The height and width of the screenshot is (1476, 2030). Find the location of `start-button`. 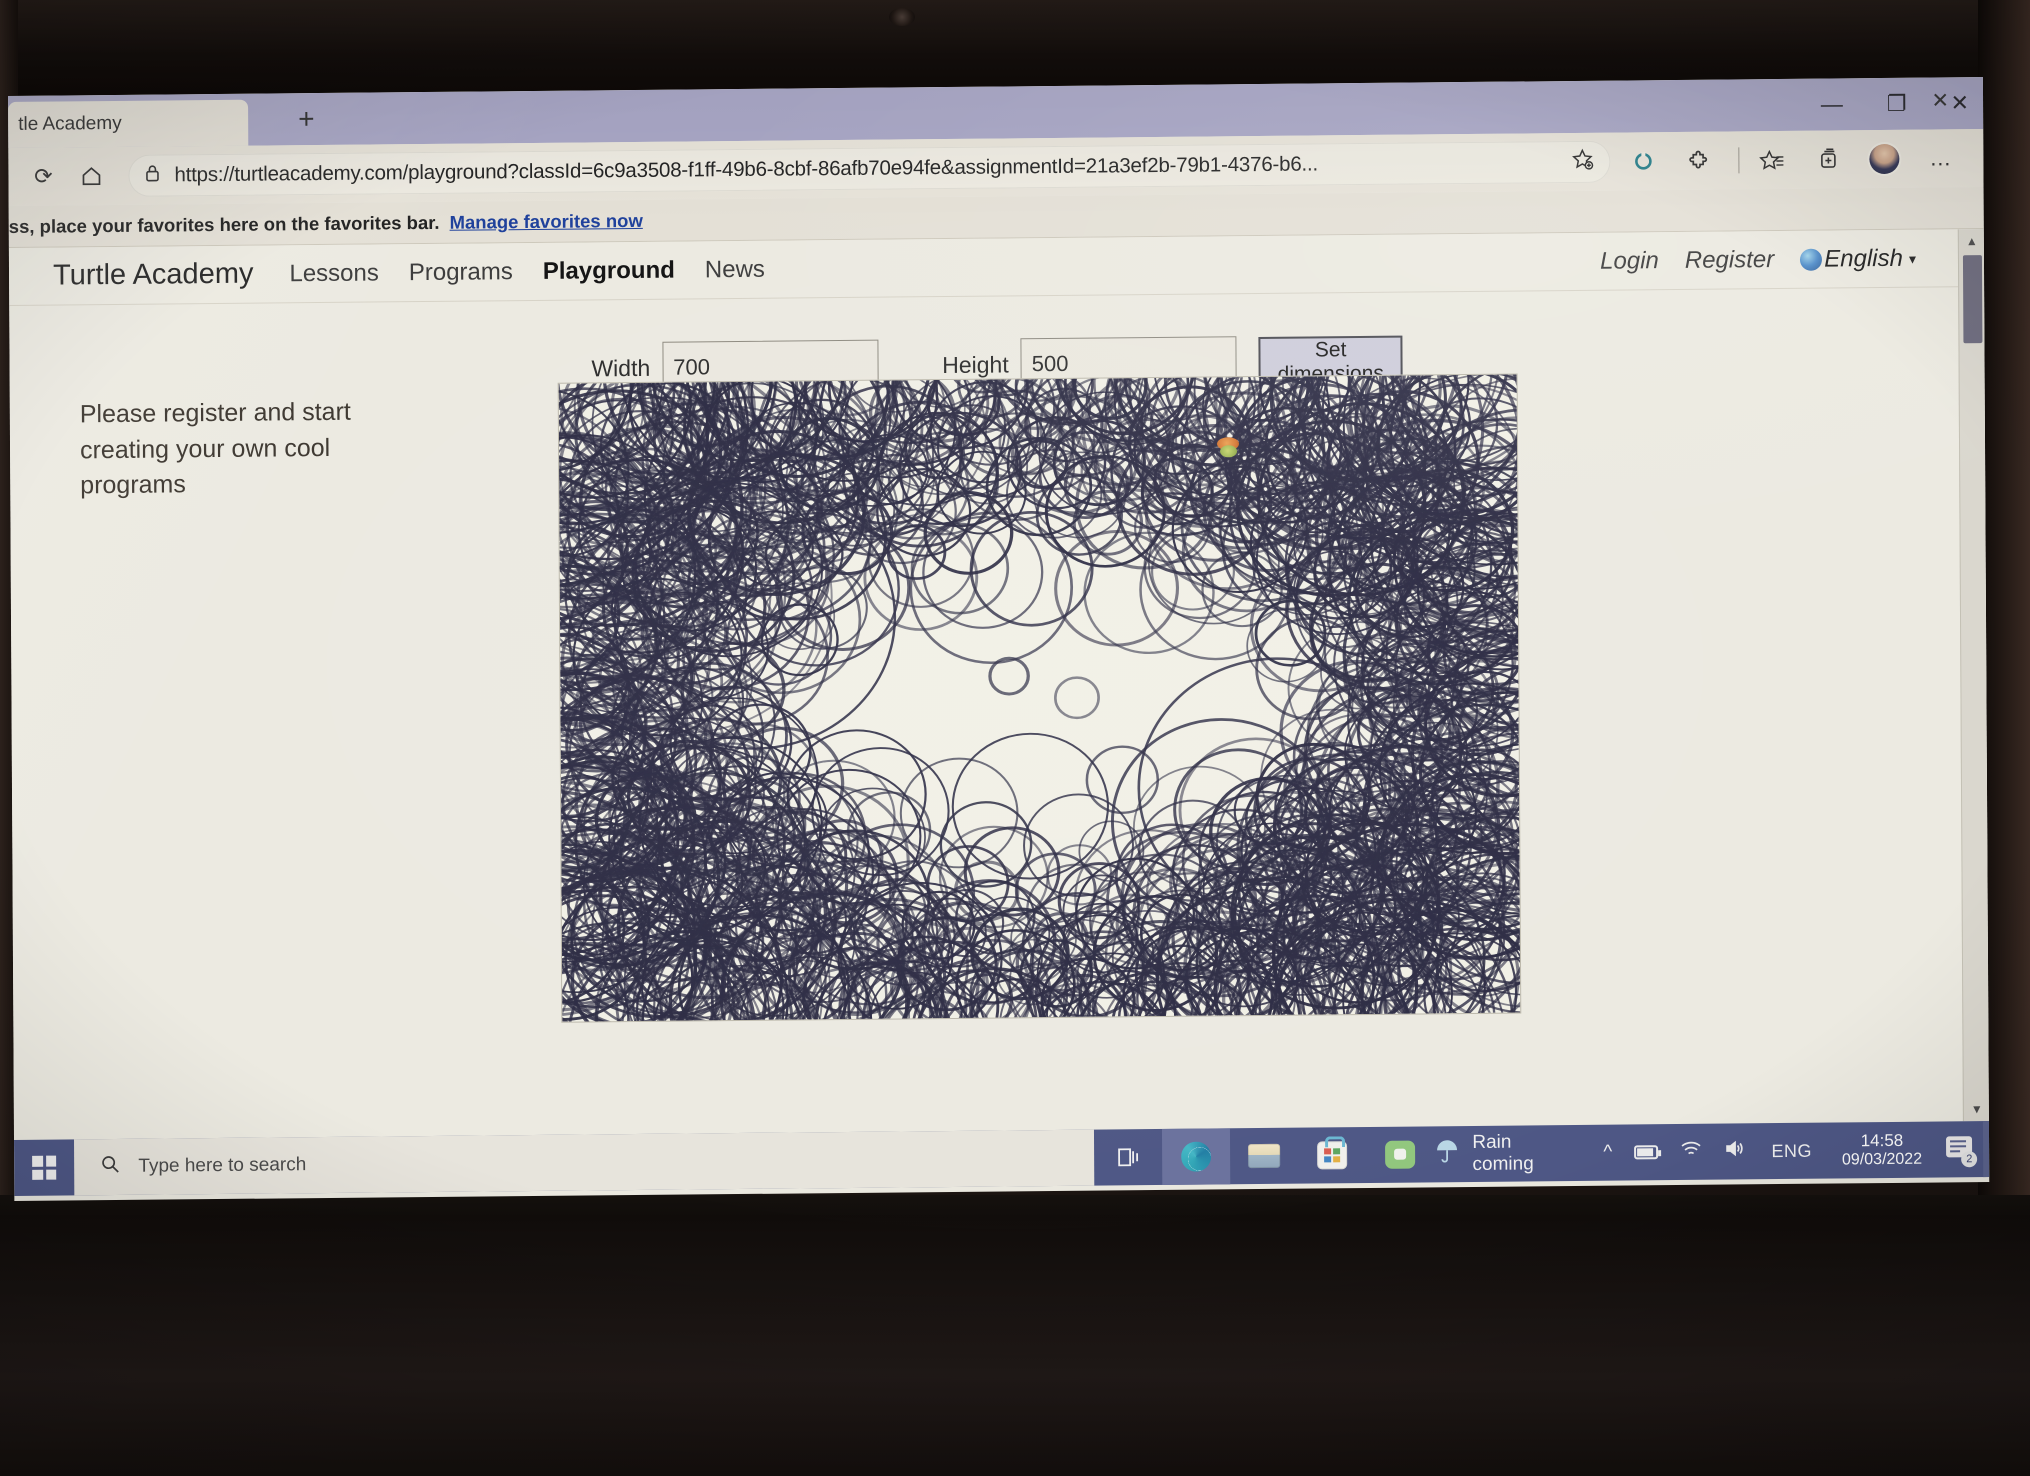

start-button is located at coordinates (44, 1167).